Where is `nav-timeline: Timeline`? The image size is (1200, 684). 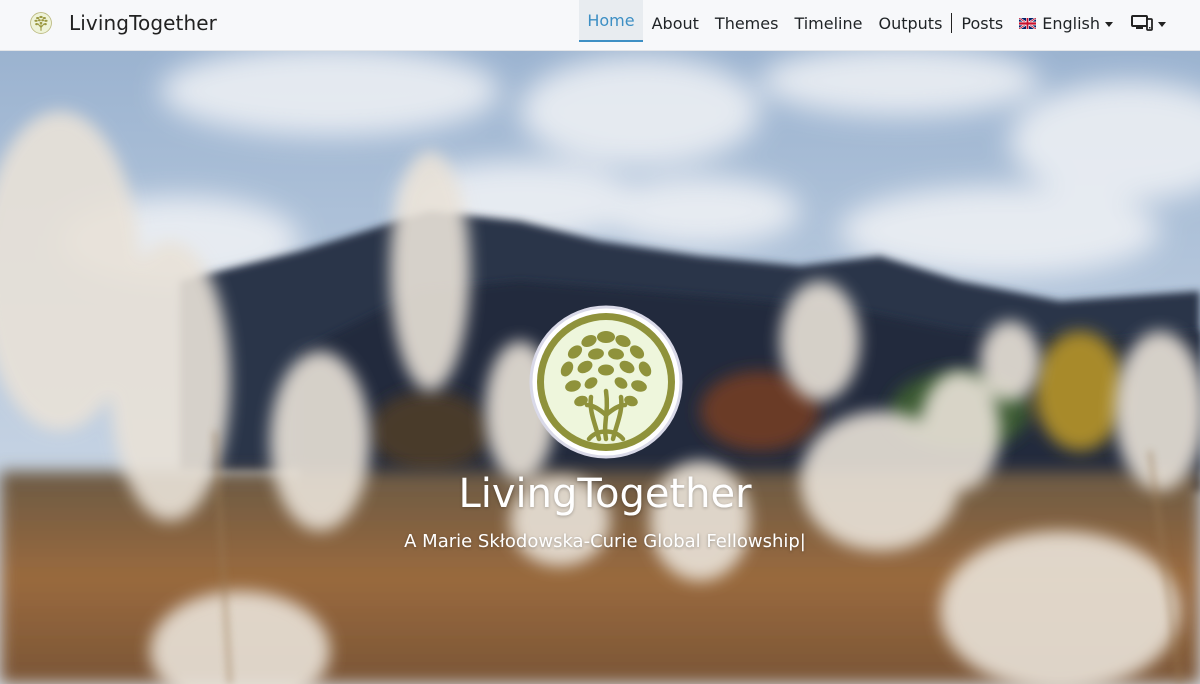
nav-timeline: Timeline is located at coordinates (828, 23).